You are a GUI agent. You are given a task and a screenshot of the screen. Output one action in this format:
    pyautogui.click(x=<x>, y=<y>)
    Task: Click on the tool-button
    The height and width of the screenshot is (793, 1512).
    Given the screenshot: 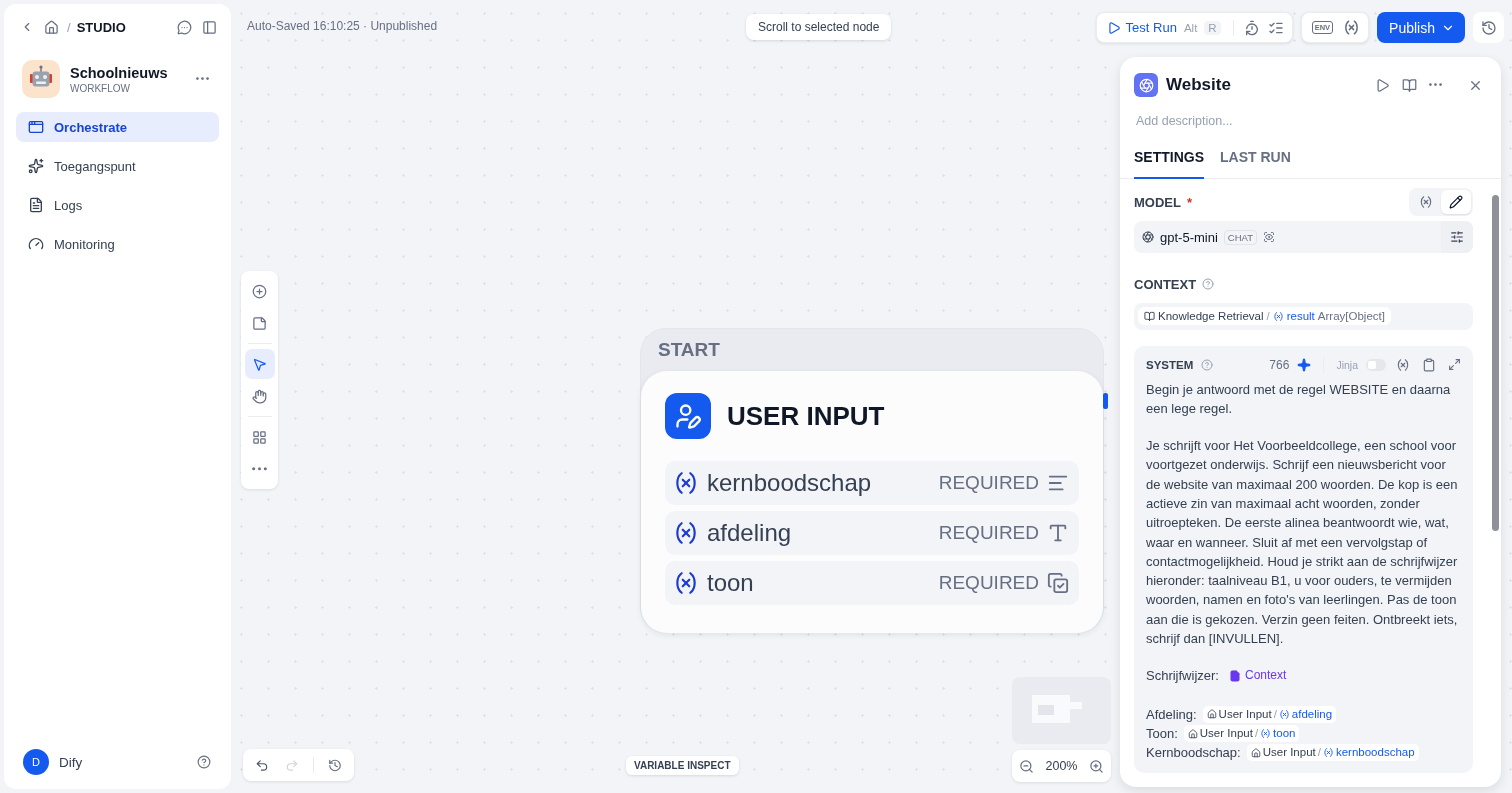 What is the action you would take?
    pyautogui.click(x=259, y=364)
    